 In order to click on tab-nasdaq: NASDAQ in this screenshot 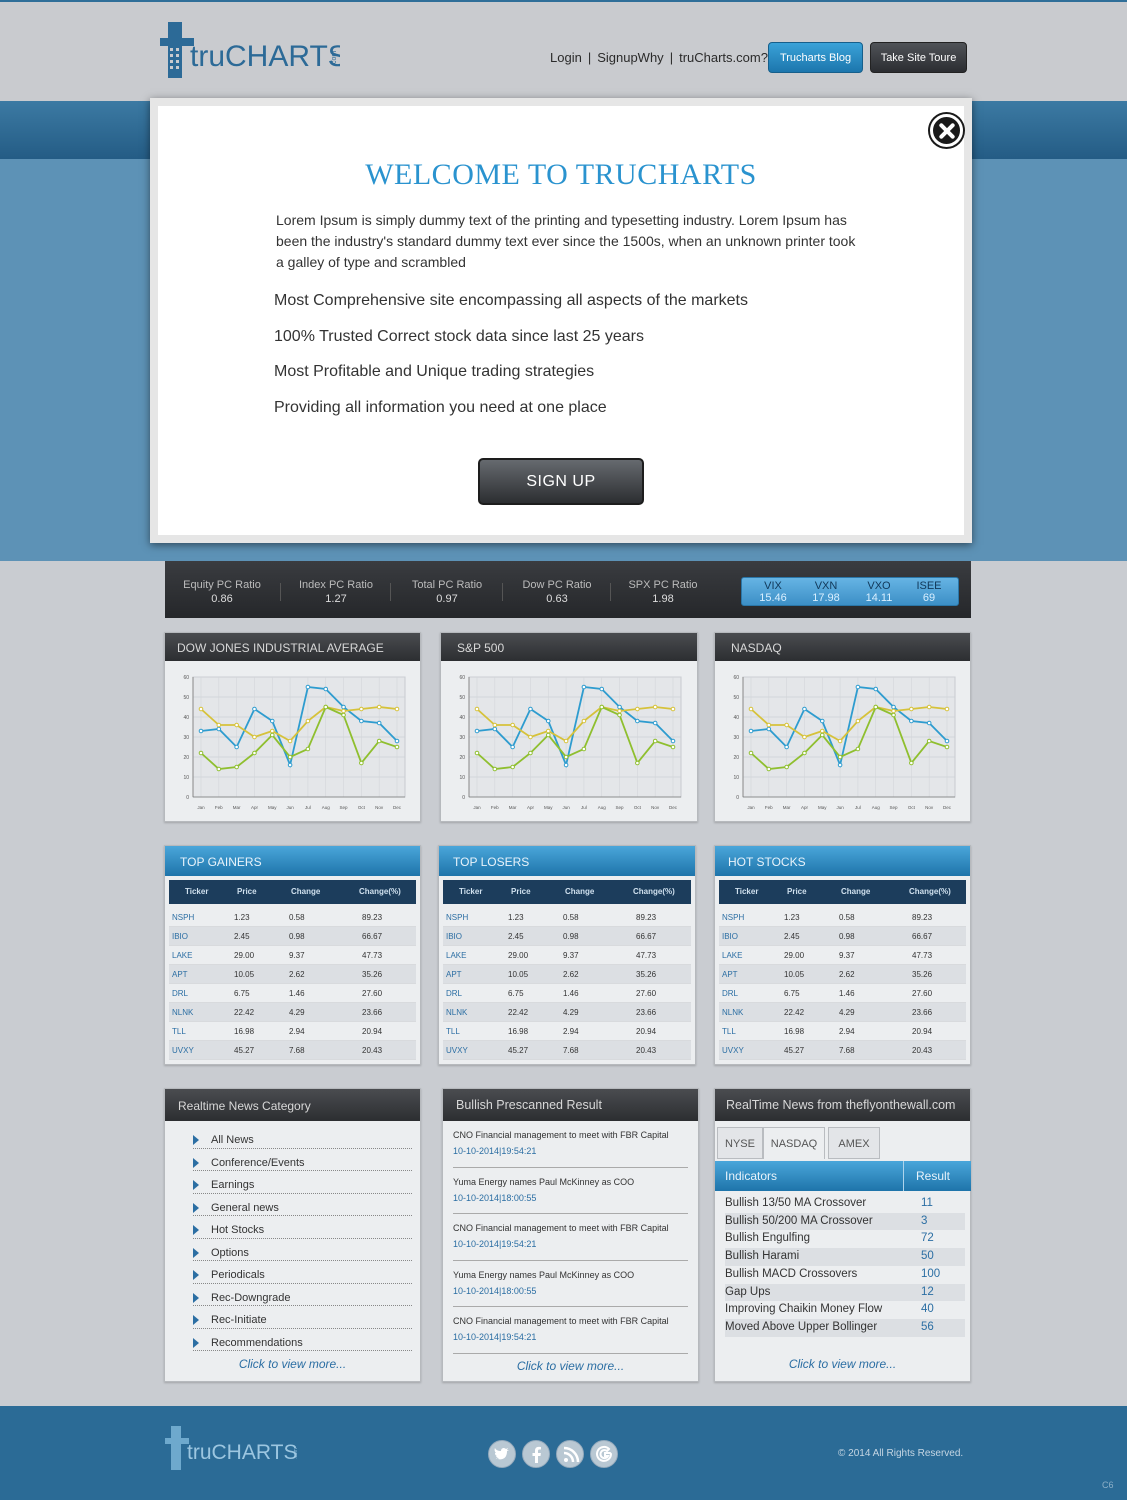, I will do `click(794, 1143)`.